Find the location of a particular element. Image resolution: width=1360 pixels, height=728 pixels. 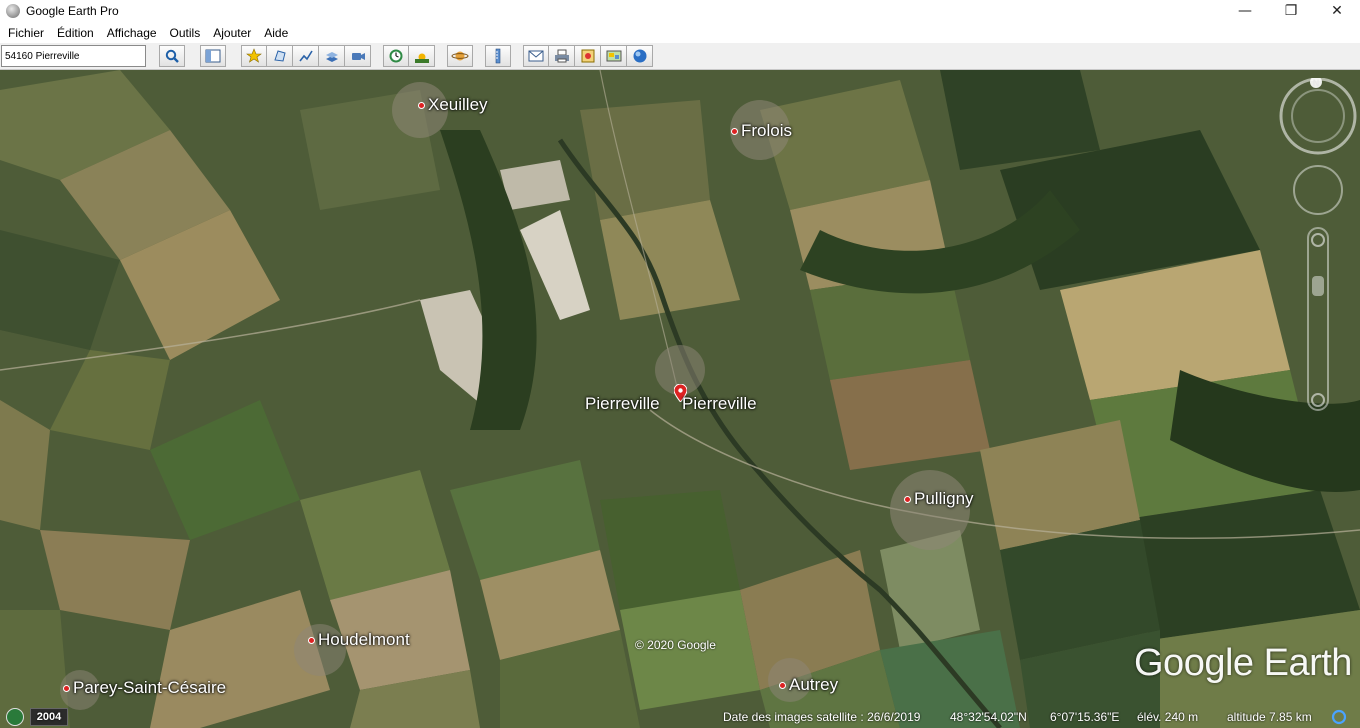

historical-imagery-button is located at coordinates (396, 56).